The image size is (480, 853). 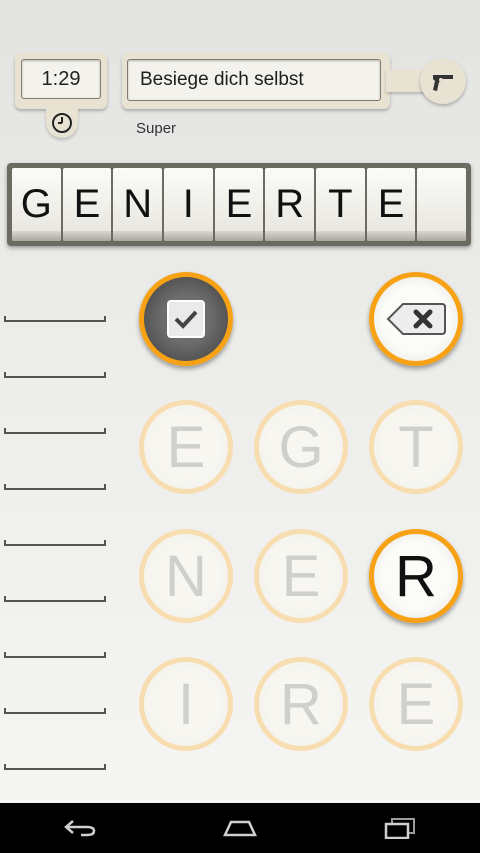 I want to click on title-panel: Besiege dich selbst, so click(x=256, y=81).